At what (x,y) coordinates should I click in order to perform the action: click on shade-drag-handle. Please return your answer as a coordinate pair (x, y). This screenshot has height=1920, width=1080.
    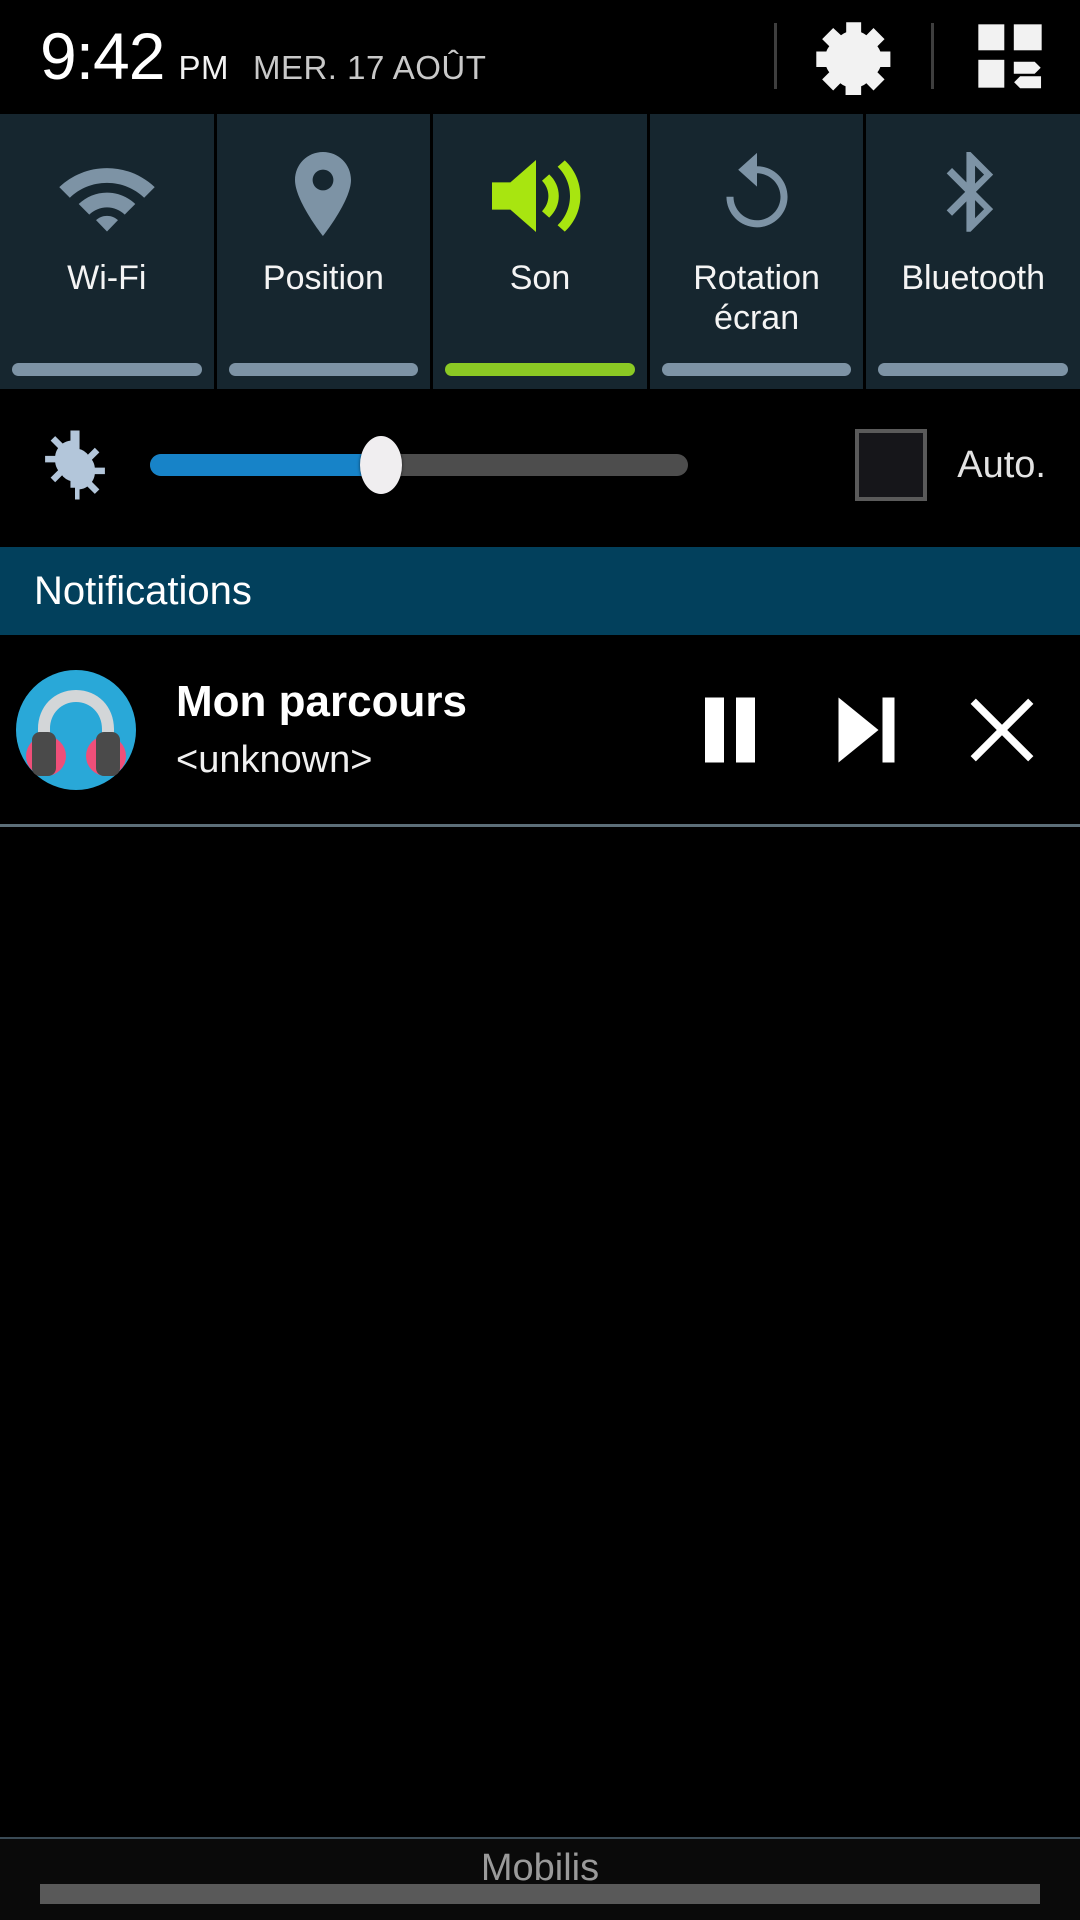
    Looking at the image, I should click on (540, 1894).